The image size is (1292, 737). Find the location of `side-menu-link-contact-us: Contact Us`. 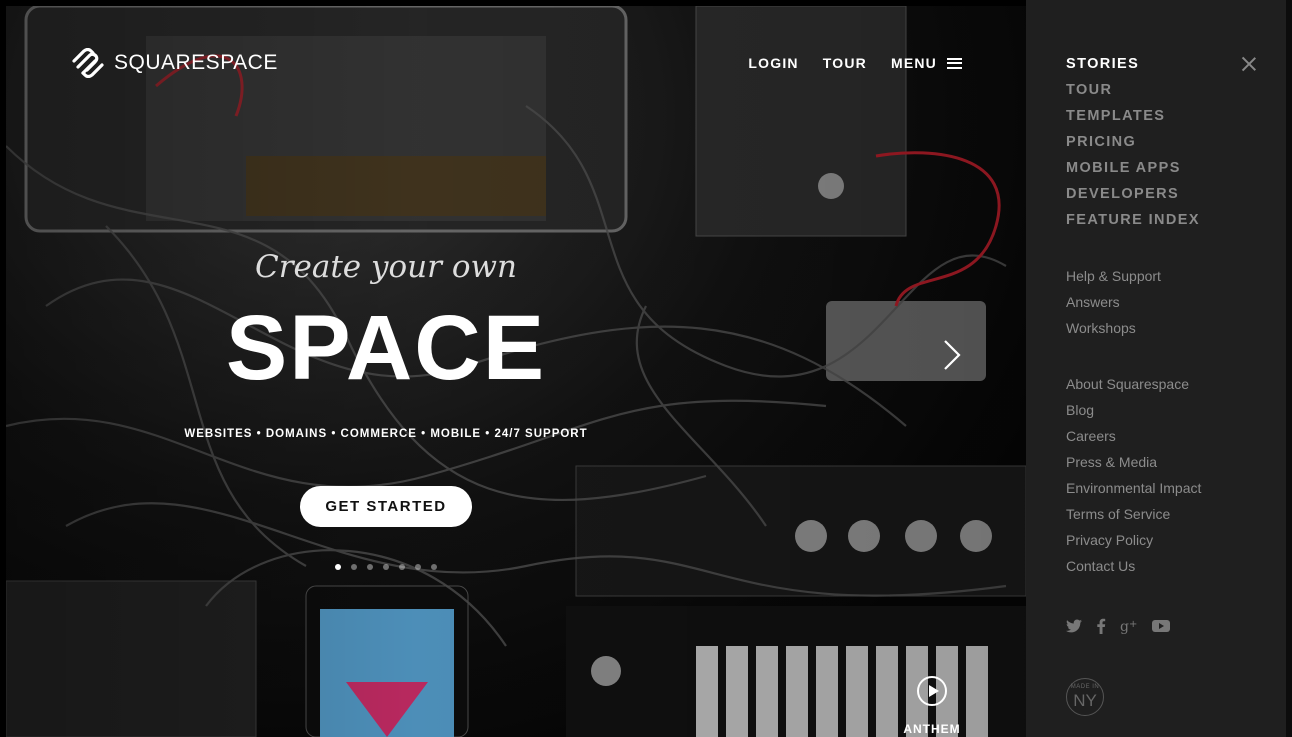

side-menu-link-contact-us: Contact Us is located at coordinates (1133, 571).